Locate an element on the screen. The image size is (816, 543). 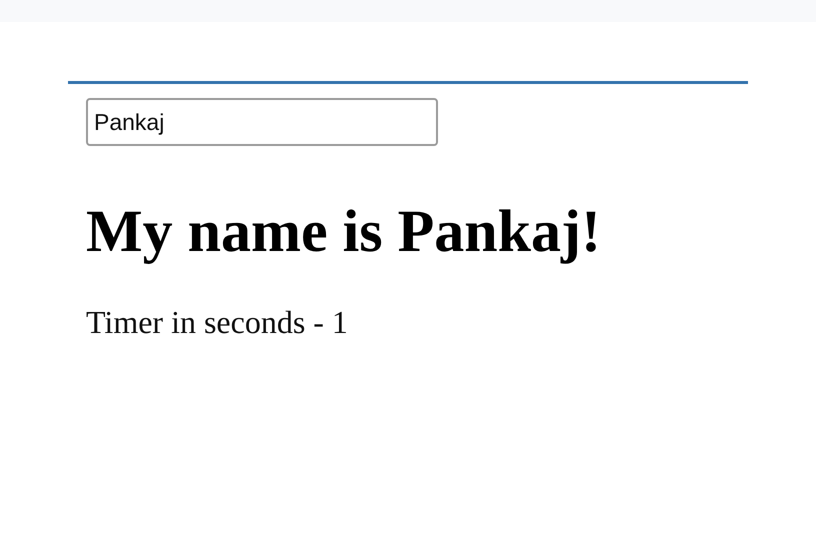
timer-text: Timer in seconds - 1 is located at coordinates (217, 322).